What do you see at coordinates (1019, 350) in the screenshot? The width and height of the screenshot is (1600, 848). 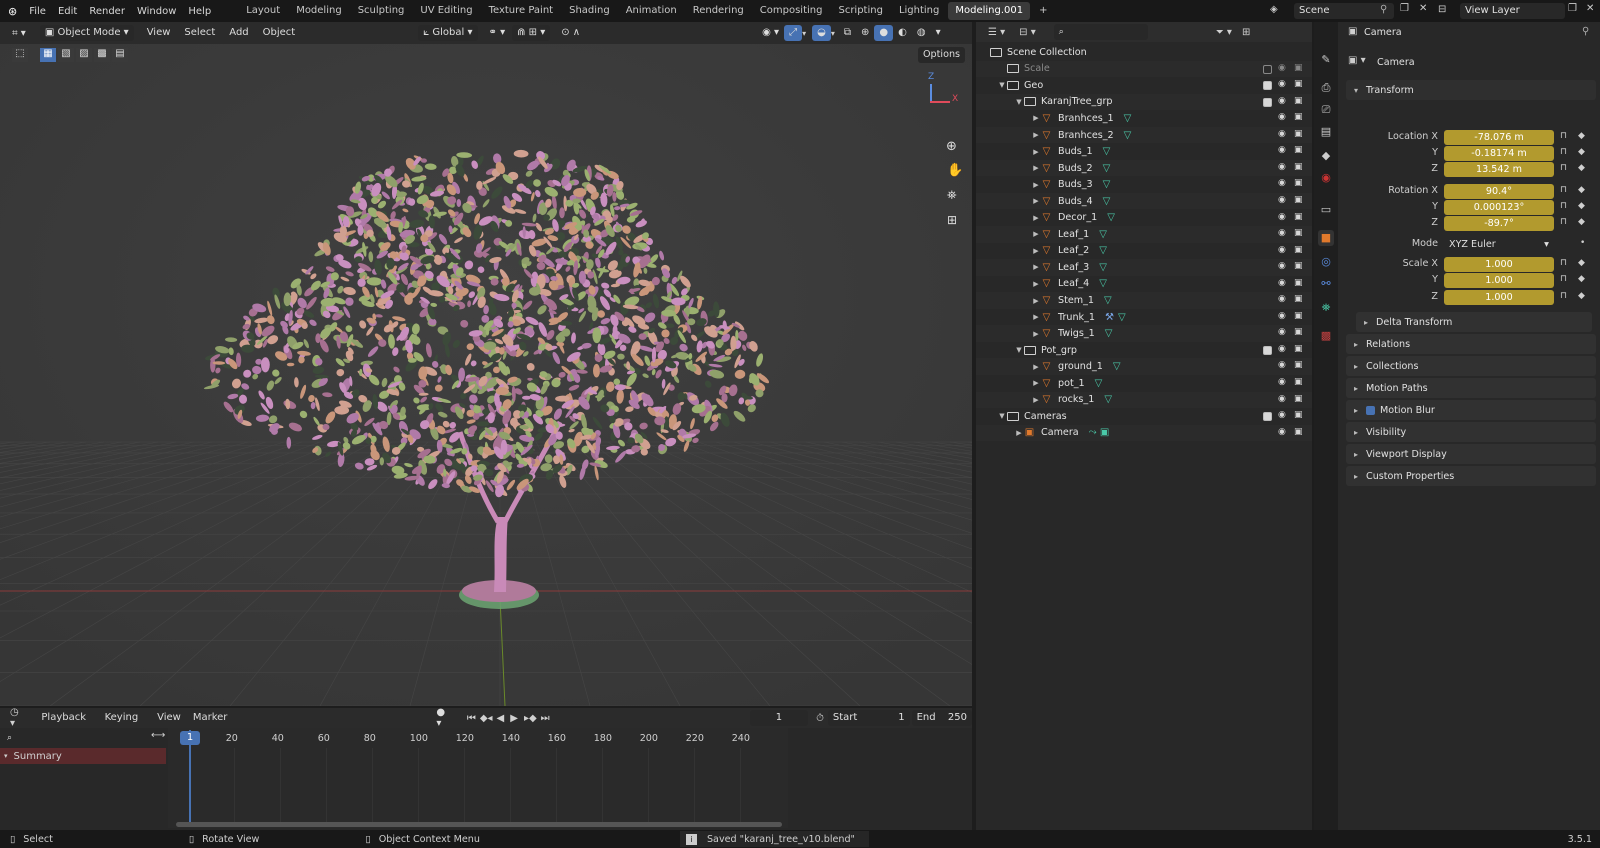 I see `expand-toggle-icon: ▼` at bounding box center [1019, 350].